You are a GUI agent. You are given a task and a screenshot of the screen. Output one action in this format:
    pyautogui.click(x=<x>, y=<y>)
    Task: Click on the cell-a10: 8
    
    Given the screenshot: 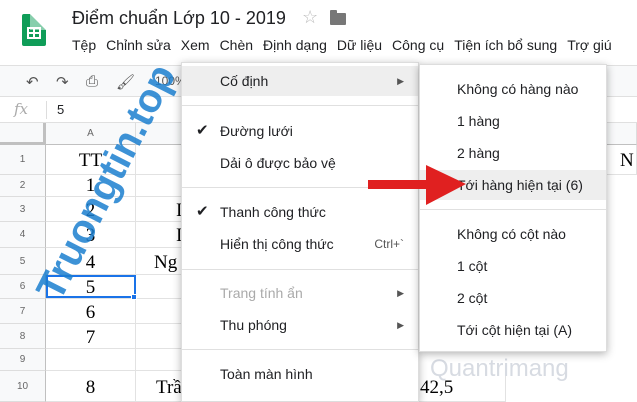 What is the action you would take?
    pyautogui.click(x=91, y=386)
    